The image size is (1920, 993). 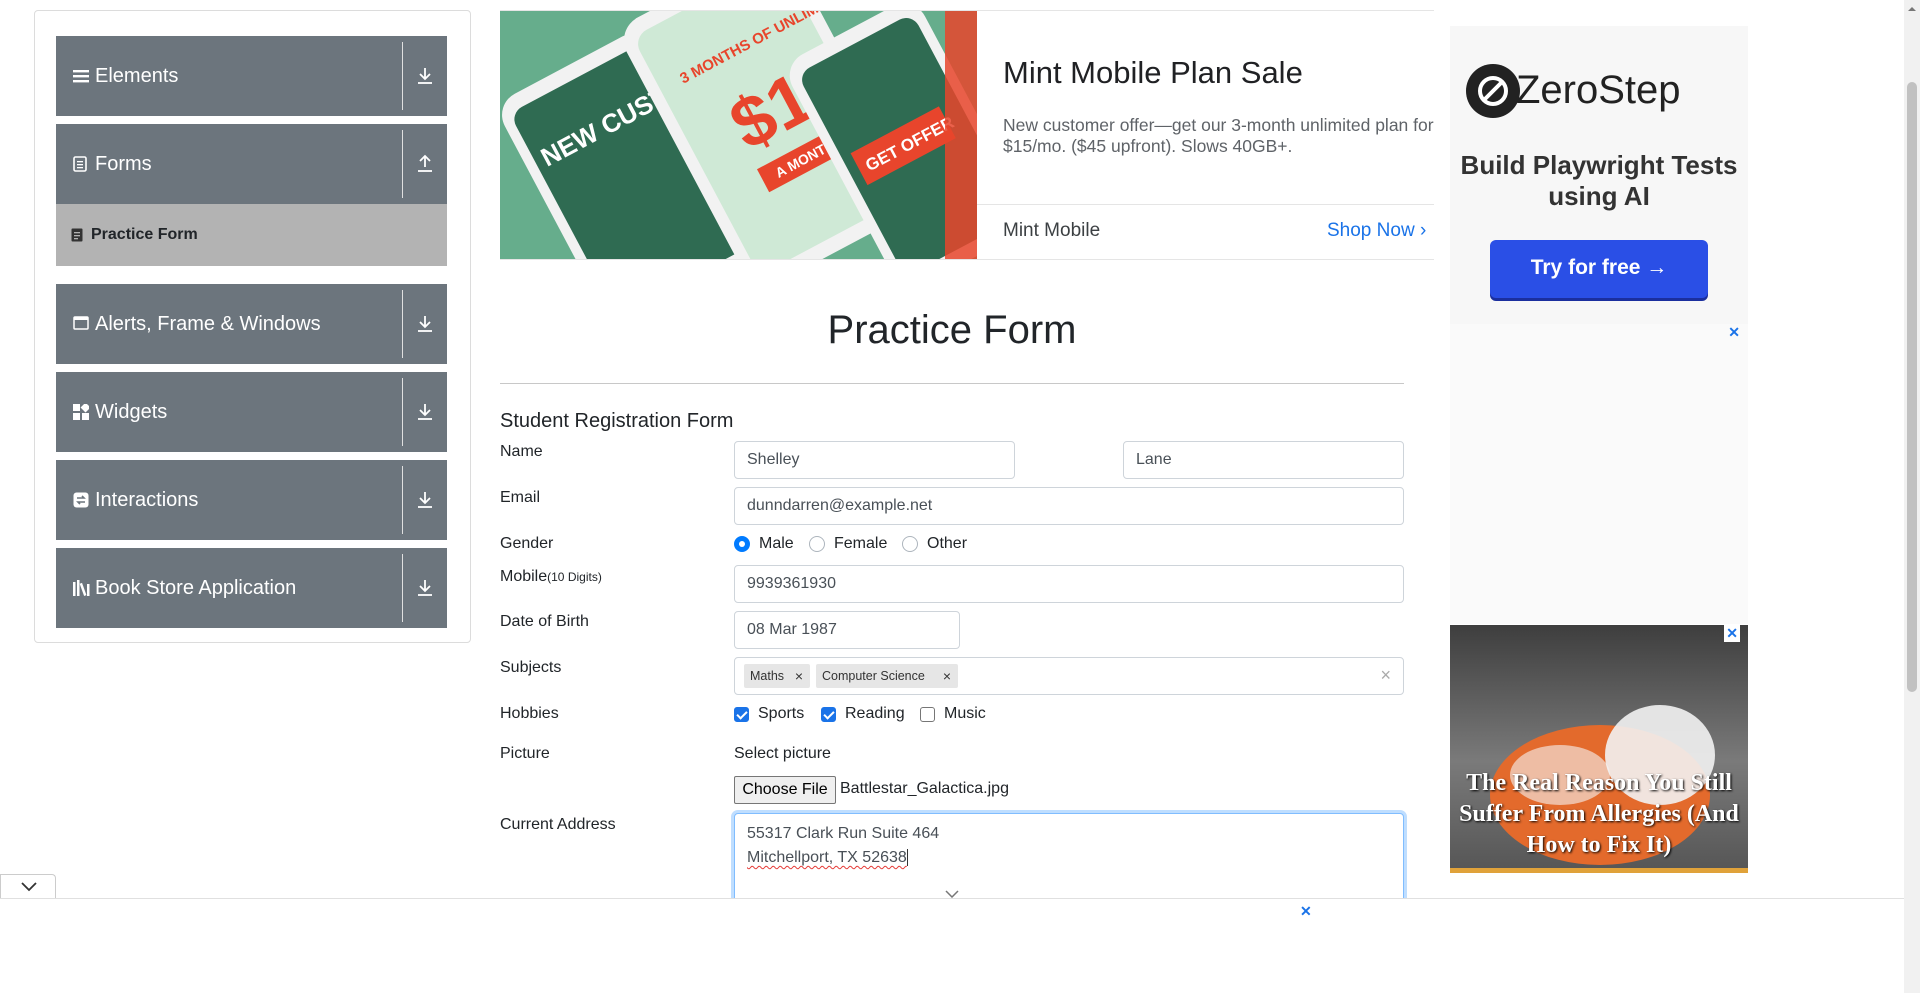 What do you see at coordinates (952, 330) in the screenshot?
I see `page-title: Practice Form` at bounding box center [952, 330].